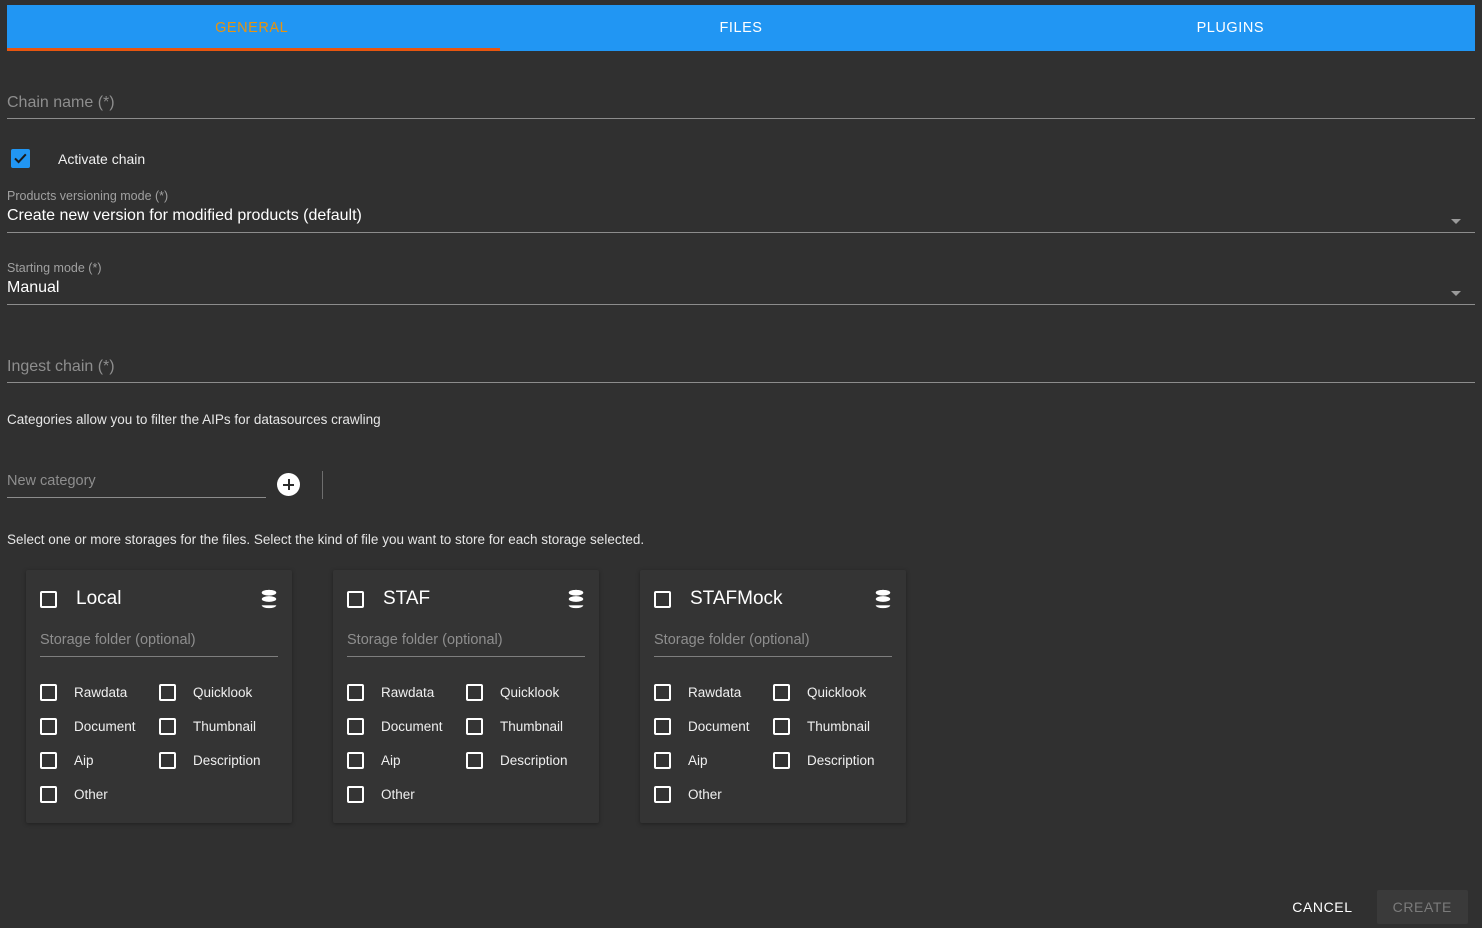  I want to click on file-type-label: Rawdata, so click(101, 692).